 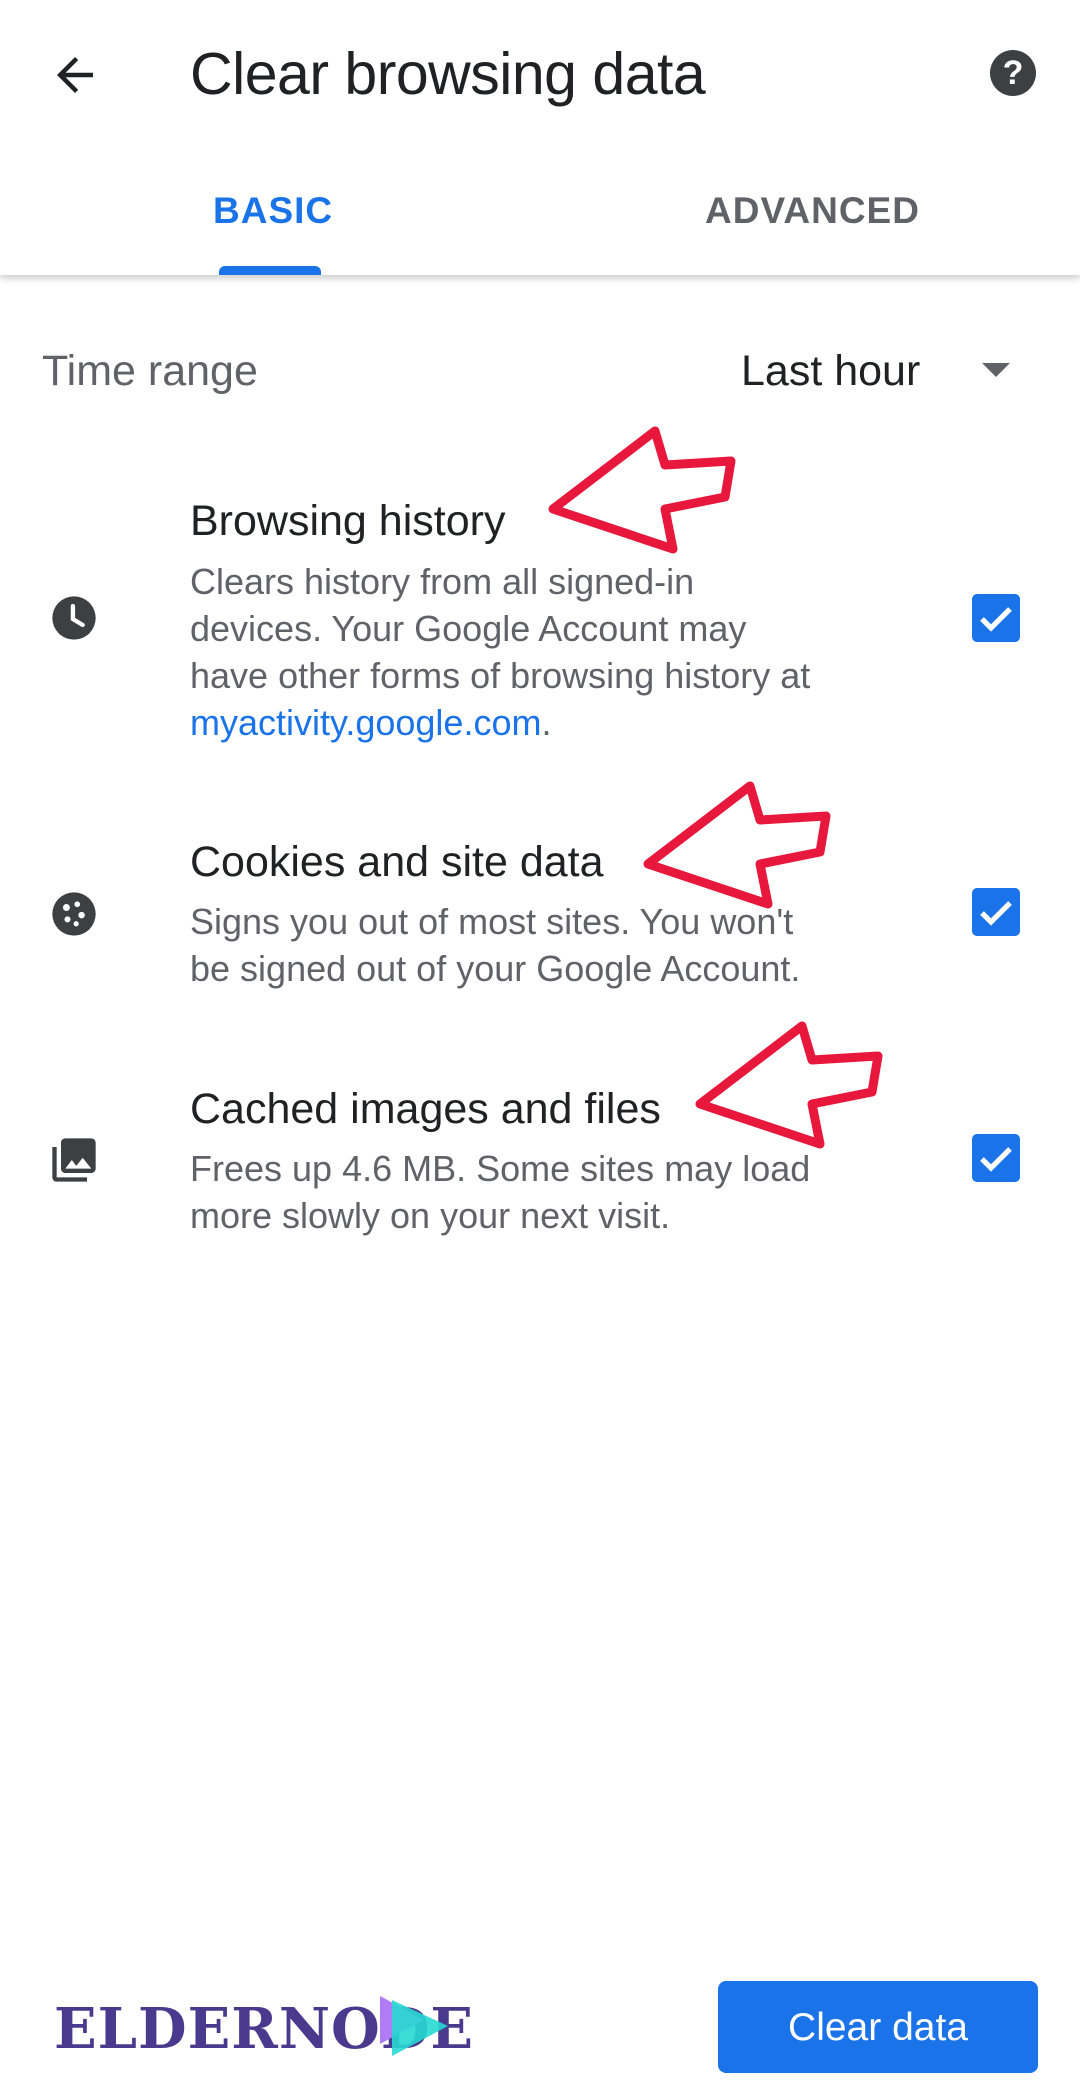 I want to click on myactivity-link: myactivity.google.com, so click(x=365, y=722).